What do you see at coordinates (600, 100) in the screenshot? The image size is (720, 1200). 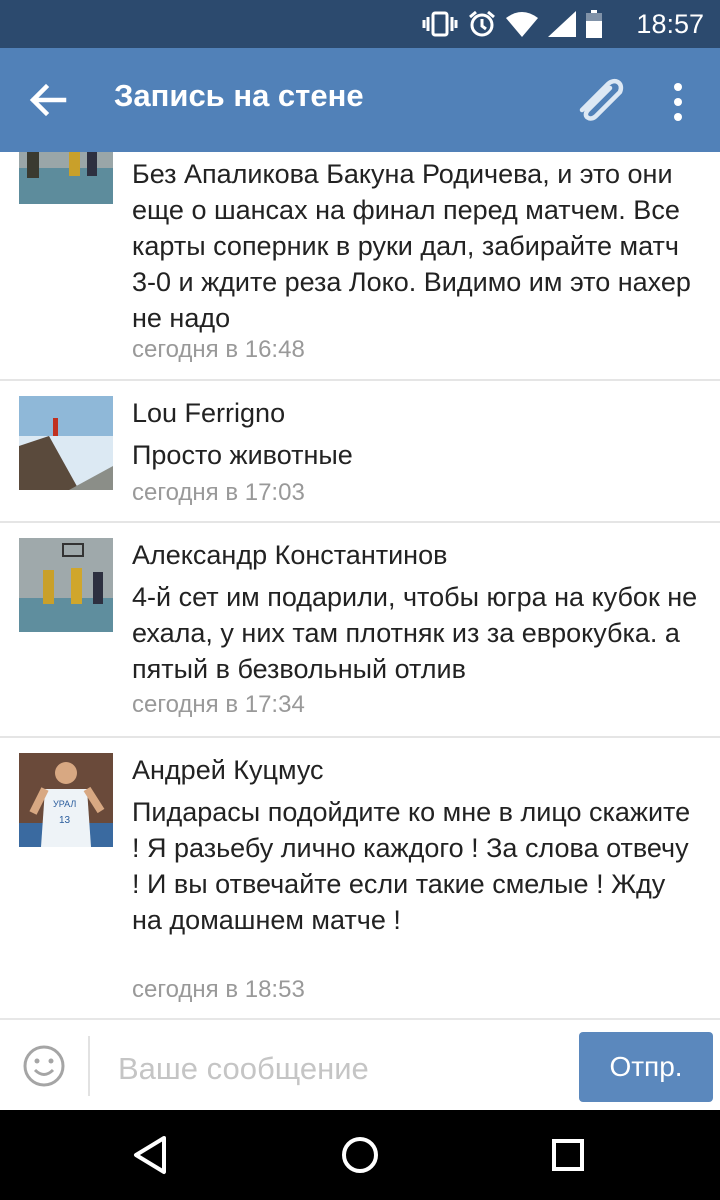 I see `paperclip-icon` at bounding box center [600, 100].